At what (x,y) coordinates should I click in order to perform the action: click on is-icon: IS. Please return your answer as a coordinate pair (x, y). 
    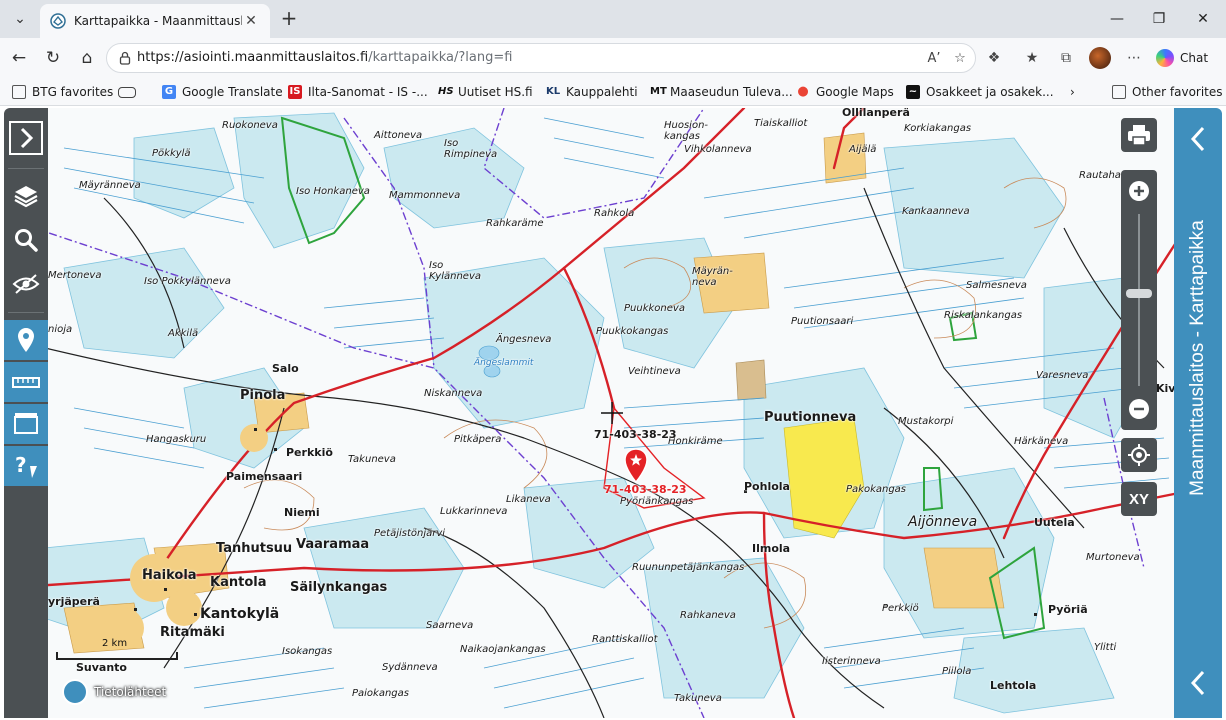
    Looking at the image, I should click on (295, 92).